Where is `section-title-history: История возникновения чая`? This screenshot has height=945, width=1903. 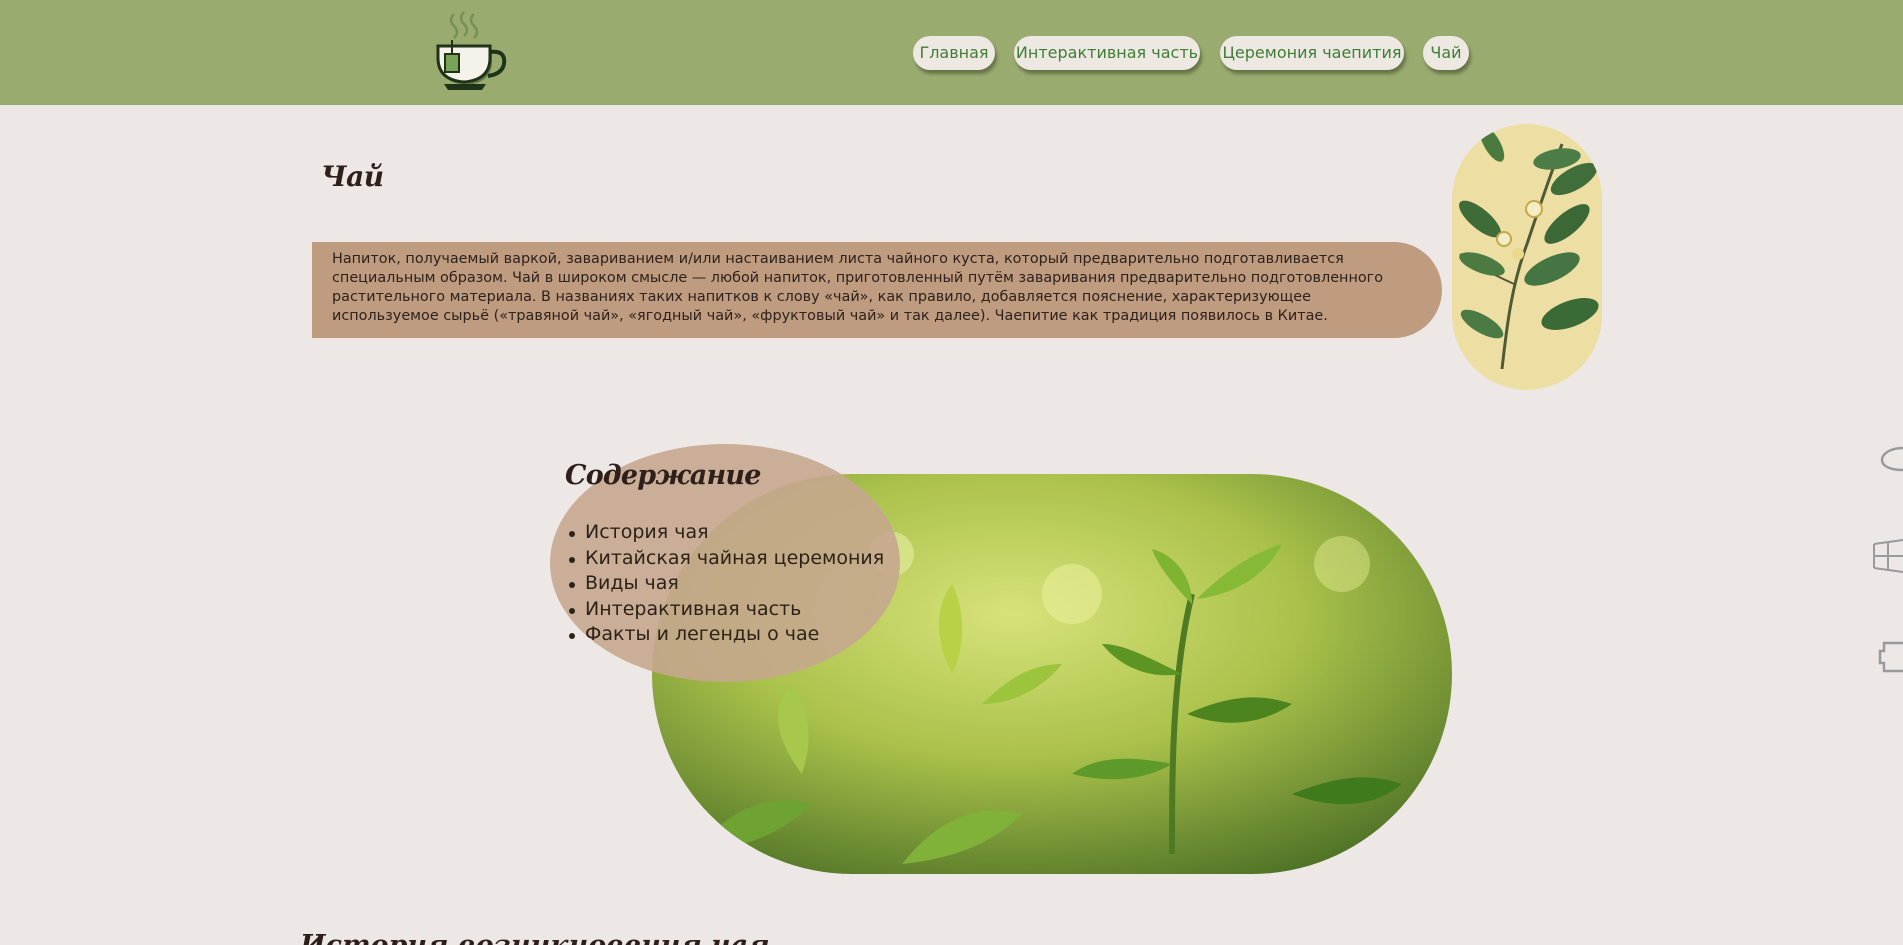
section-title-history: История возникновения чая is located at coordinates (535, 937).